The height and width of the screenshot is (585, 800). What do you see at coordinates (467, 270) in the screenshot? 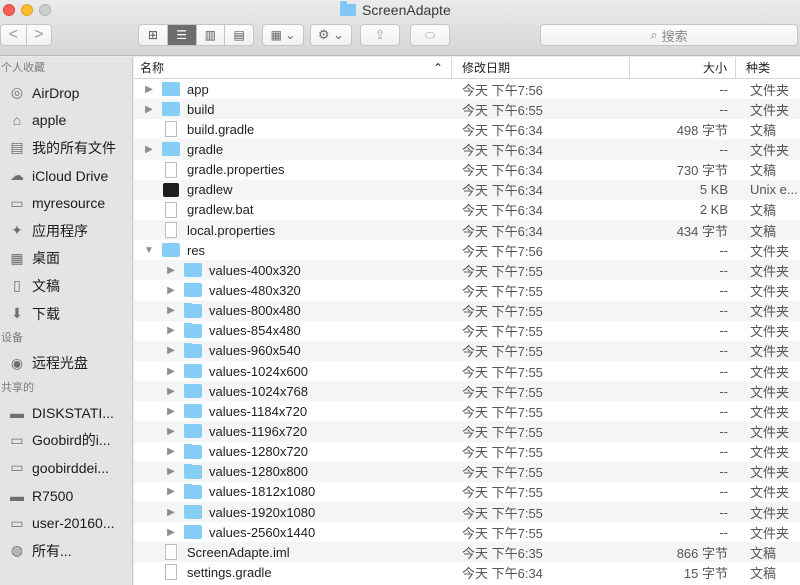
I see `file-row: ▶ values-400x320 今天 下午7:55 -- 文件夹` at bounding box center [467, 270].